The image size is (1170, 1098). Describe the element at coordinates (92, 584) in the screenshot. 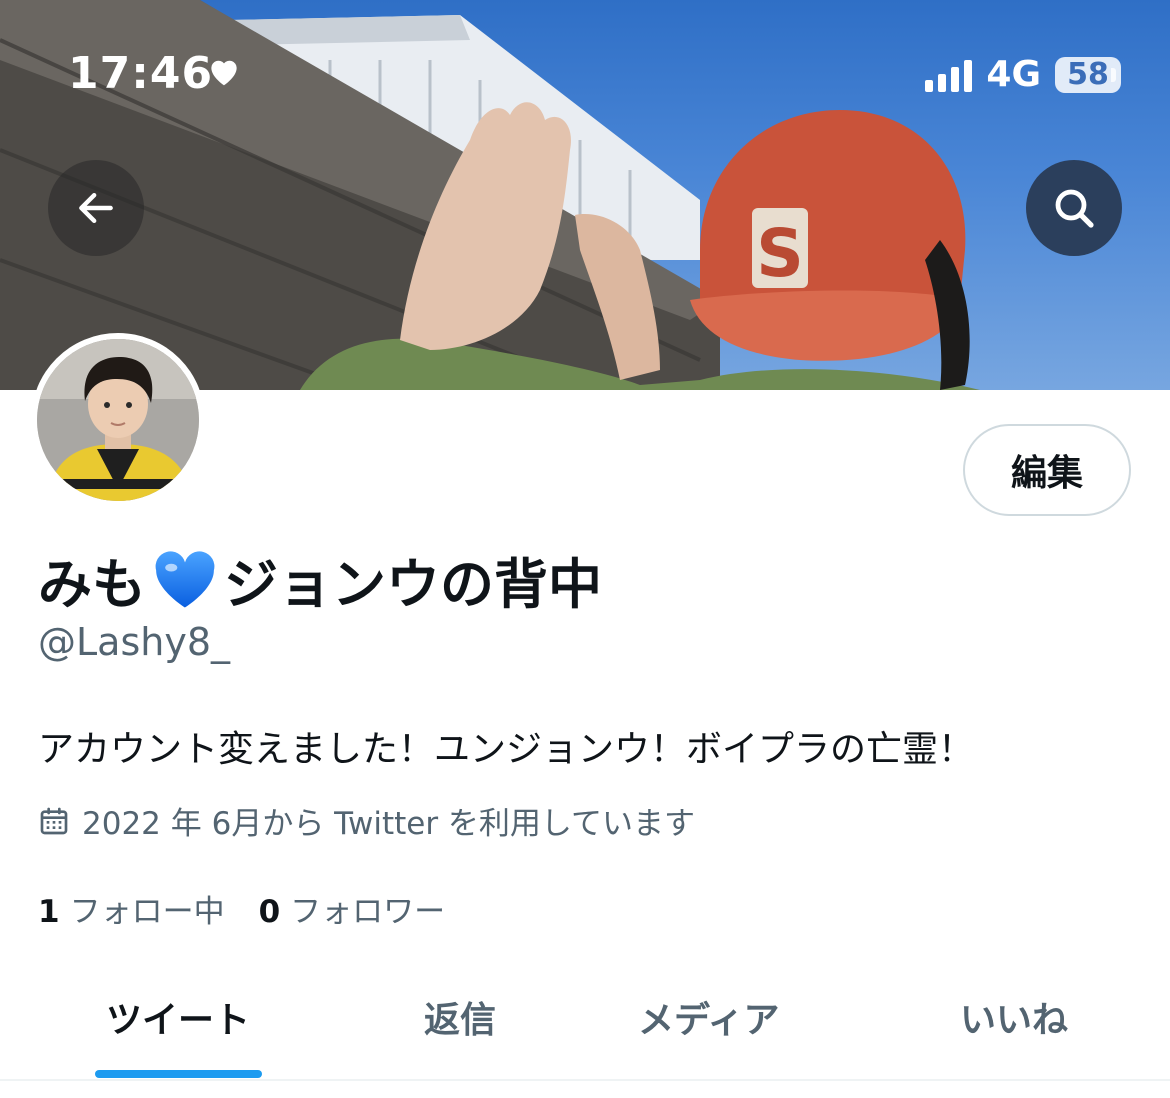

I see `display-name-part1: みも` at that location.